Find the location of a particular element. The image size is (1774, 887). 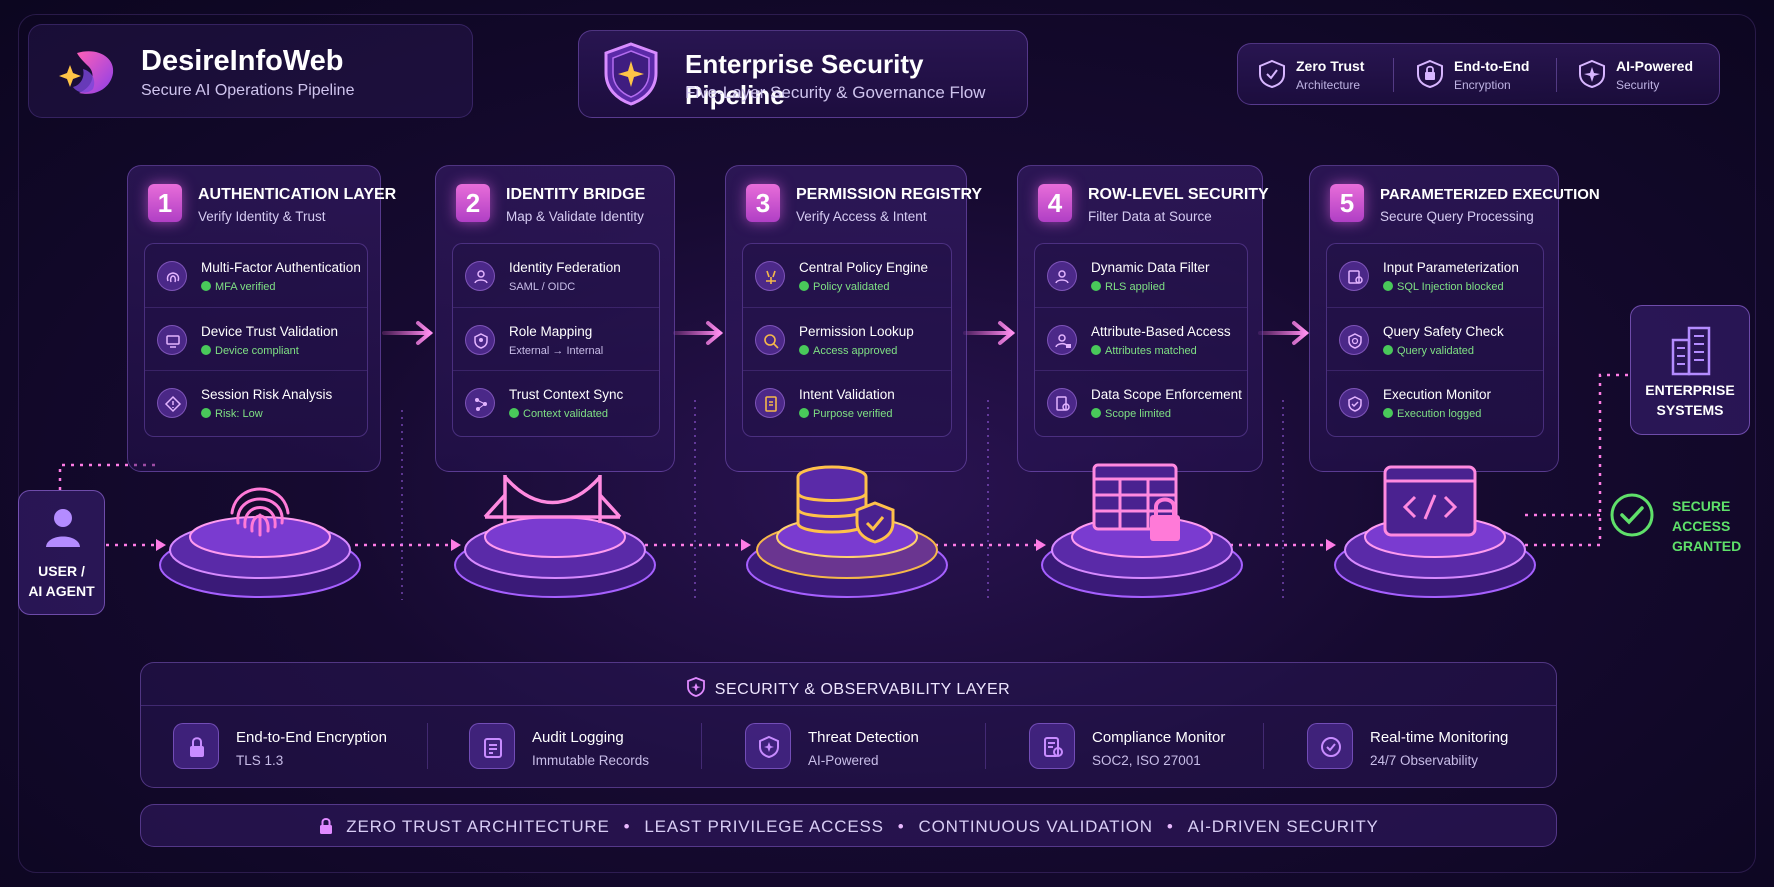

feature-sub: Immutable Records is located at coordinates (591, 760).